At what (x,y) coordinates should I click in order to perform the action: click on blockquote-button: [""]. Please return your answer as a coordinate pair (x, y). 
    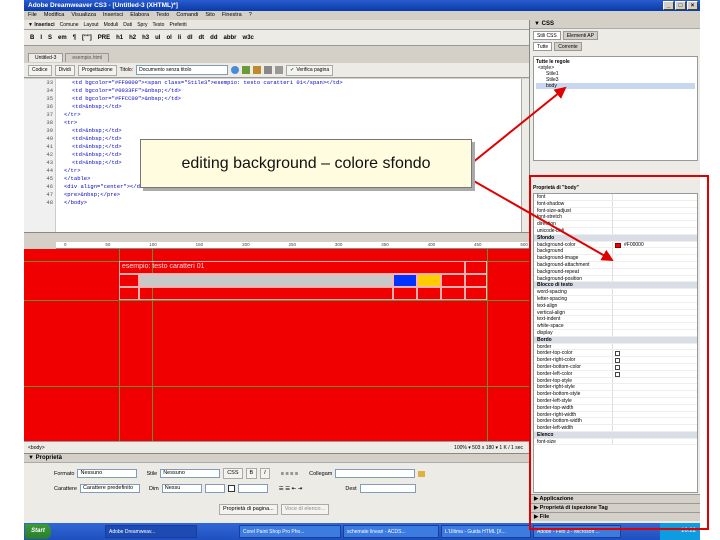
    Looking at the image, I should click on (87, 38).